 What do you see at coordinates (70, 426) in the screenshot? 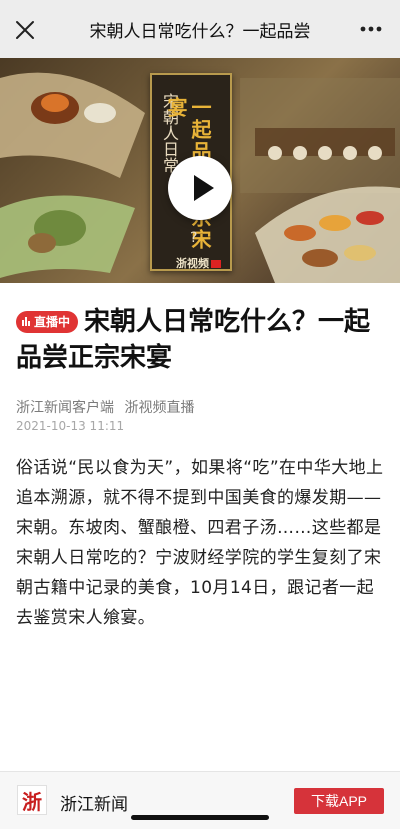
I see `article-date: 2021-10-13 11:11` at bounding box center [70, 426].